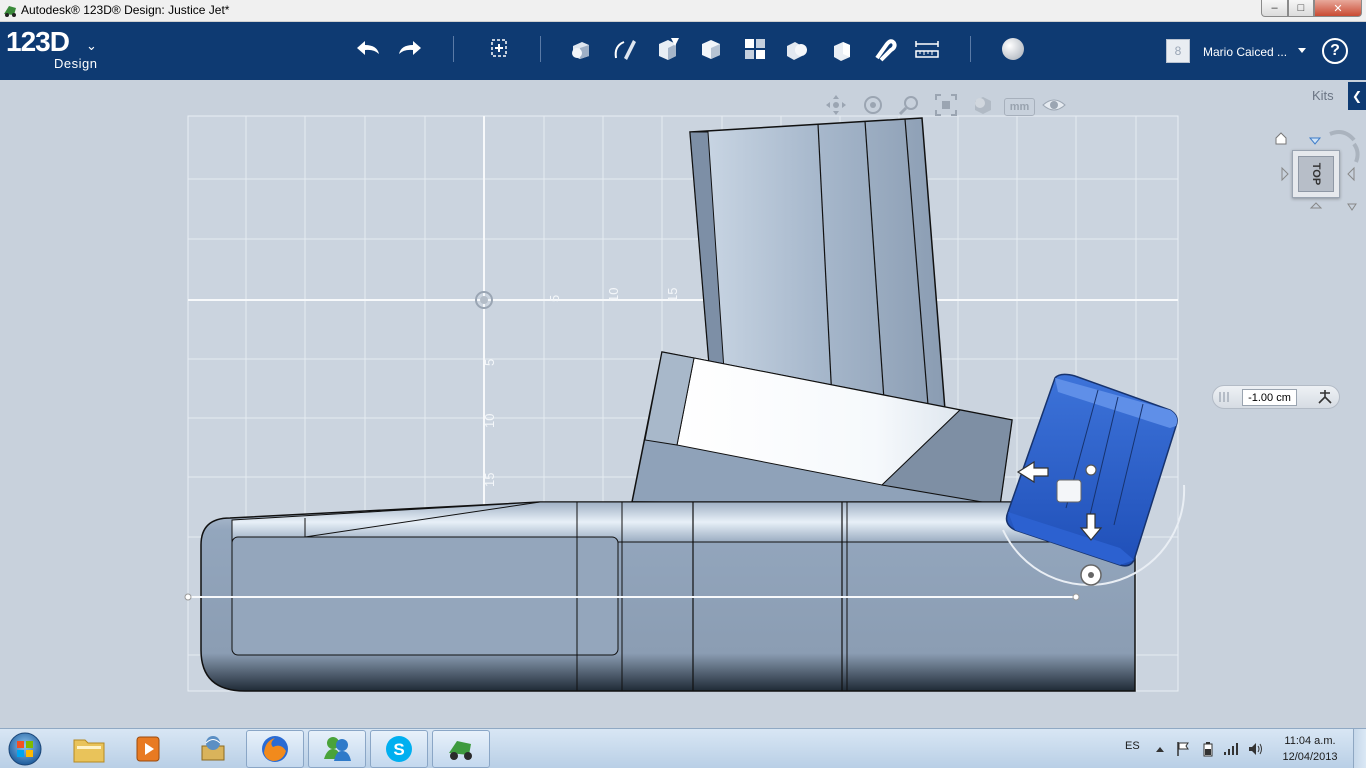 This screenshot has height=768, width=1366. I want to click on taskbar-firefox, so click(275, 749).